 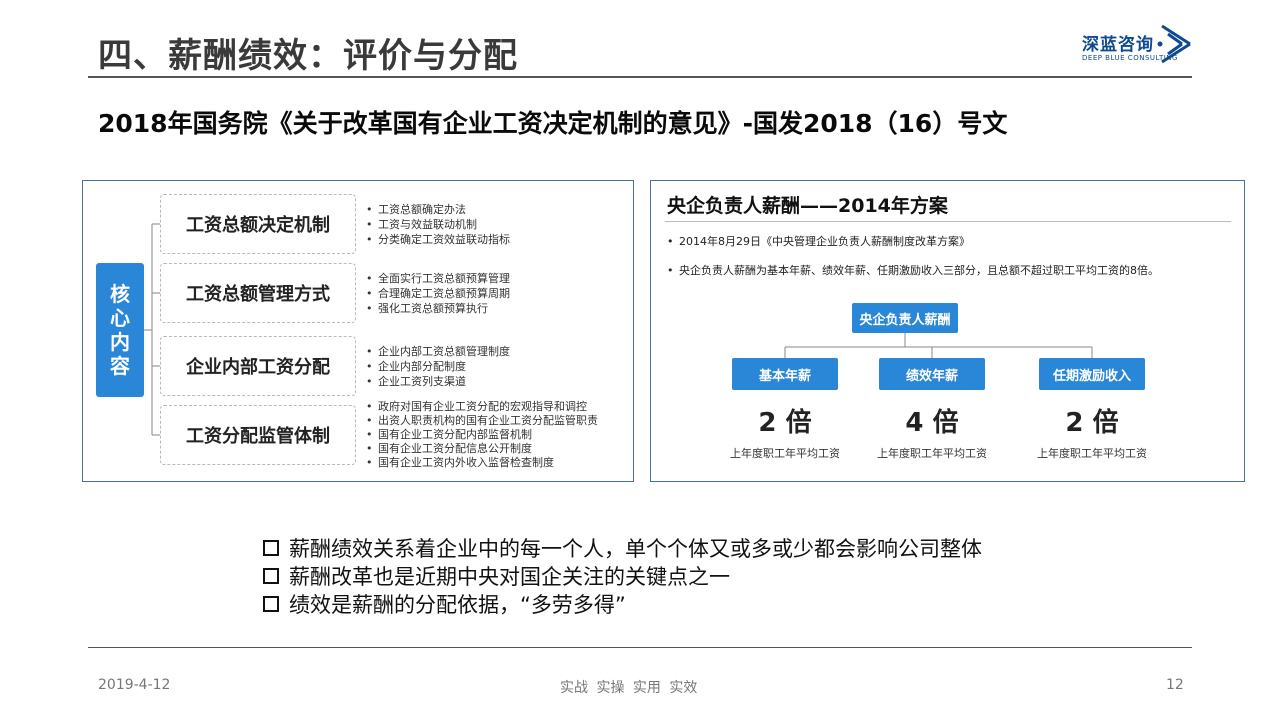 I want to click on list-item: 企业内部分配制度, so click(x=496, y=366).